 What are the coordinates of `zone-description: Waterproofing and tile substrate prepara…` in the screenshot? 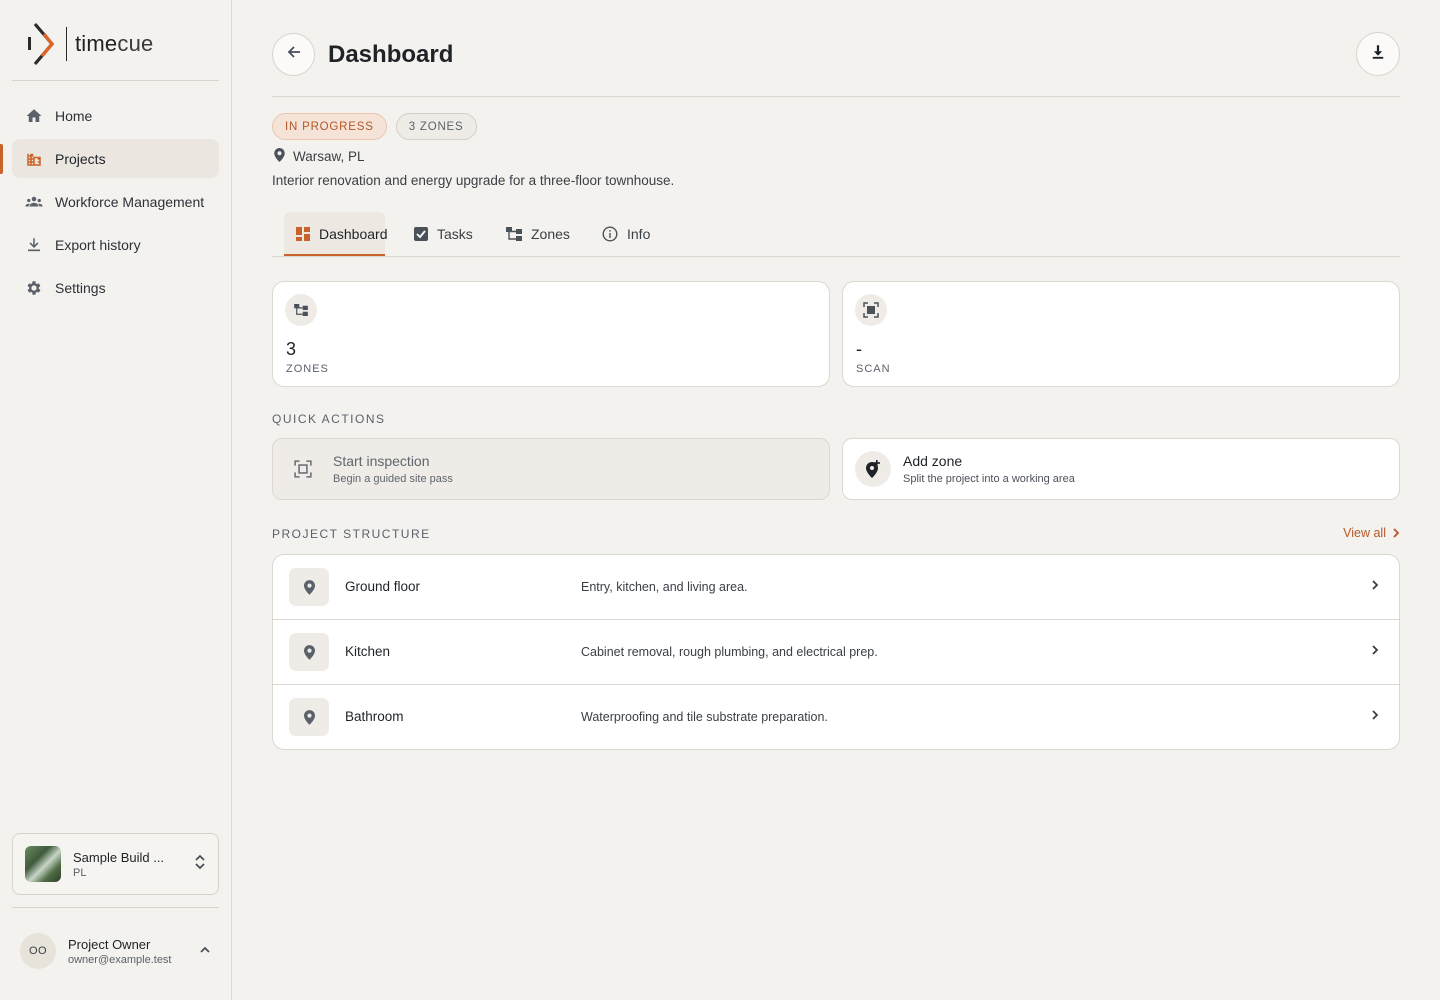 It's located at (704, 717).